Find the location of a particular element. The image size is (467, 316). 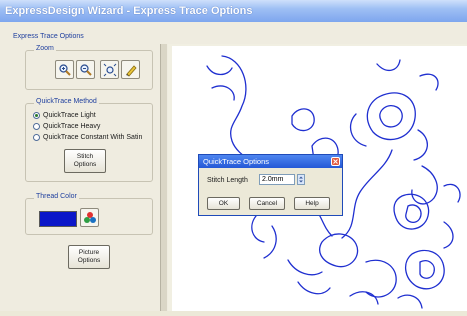

panel-separator is located at coordinates (163, 177).